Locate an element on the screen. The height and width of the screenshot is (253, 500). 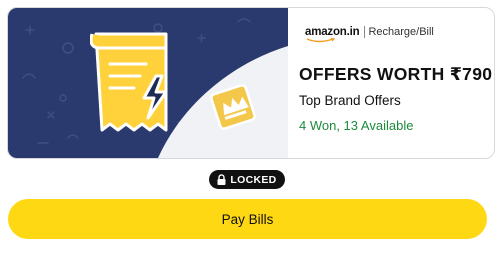
offer-status: 4 Won, 13 Available is located at coordinates (356, 125).